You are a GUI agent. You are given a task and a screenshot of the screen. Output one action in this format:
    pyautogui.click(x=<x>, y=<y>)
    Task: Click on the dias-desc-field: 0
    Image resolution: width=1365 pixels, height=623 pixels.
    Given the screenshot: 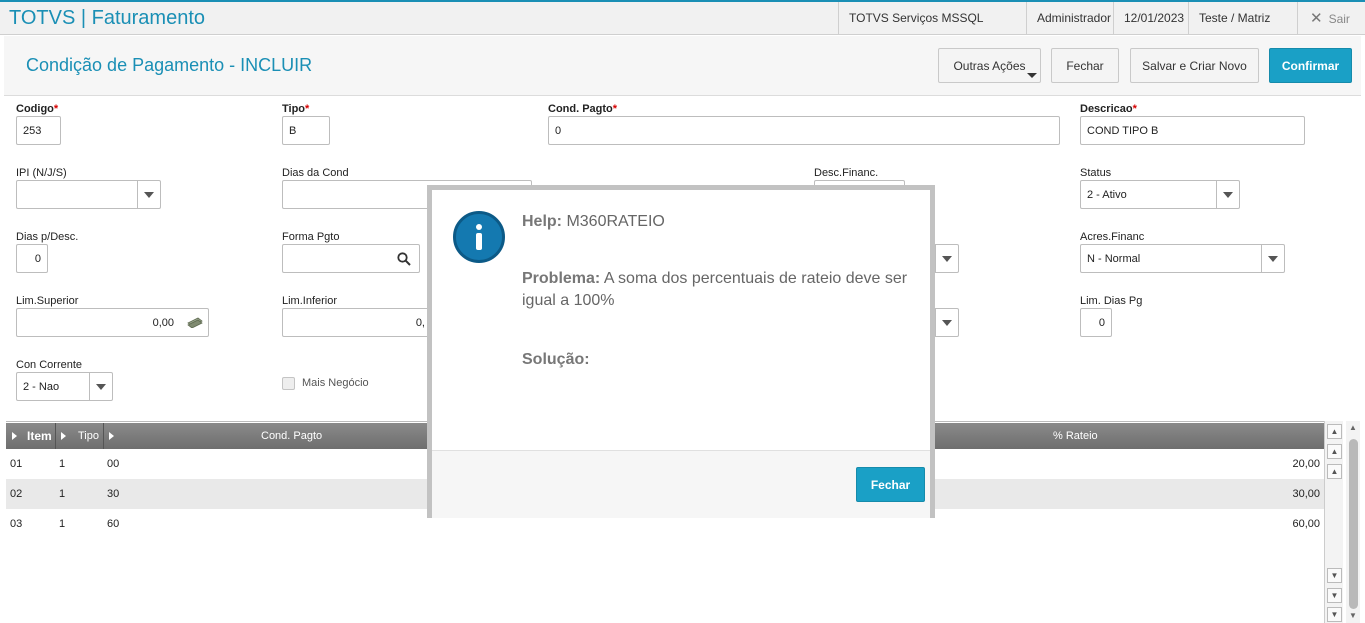 What is the action you would take?
    pyautogui.click(x=32, y=258)
    